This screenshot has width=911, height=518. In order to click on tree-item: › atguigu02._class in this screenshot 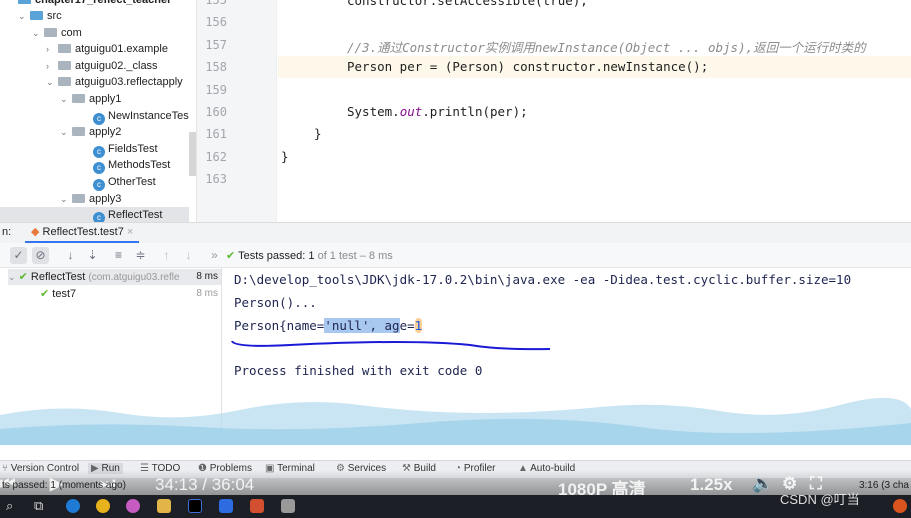, I will do `click(102, 66)`.